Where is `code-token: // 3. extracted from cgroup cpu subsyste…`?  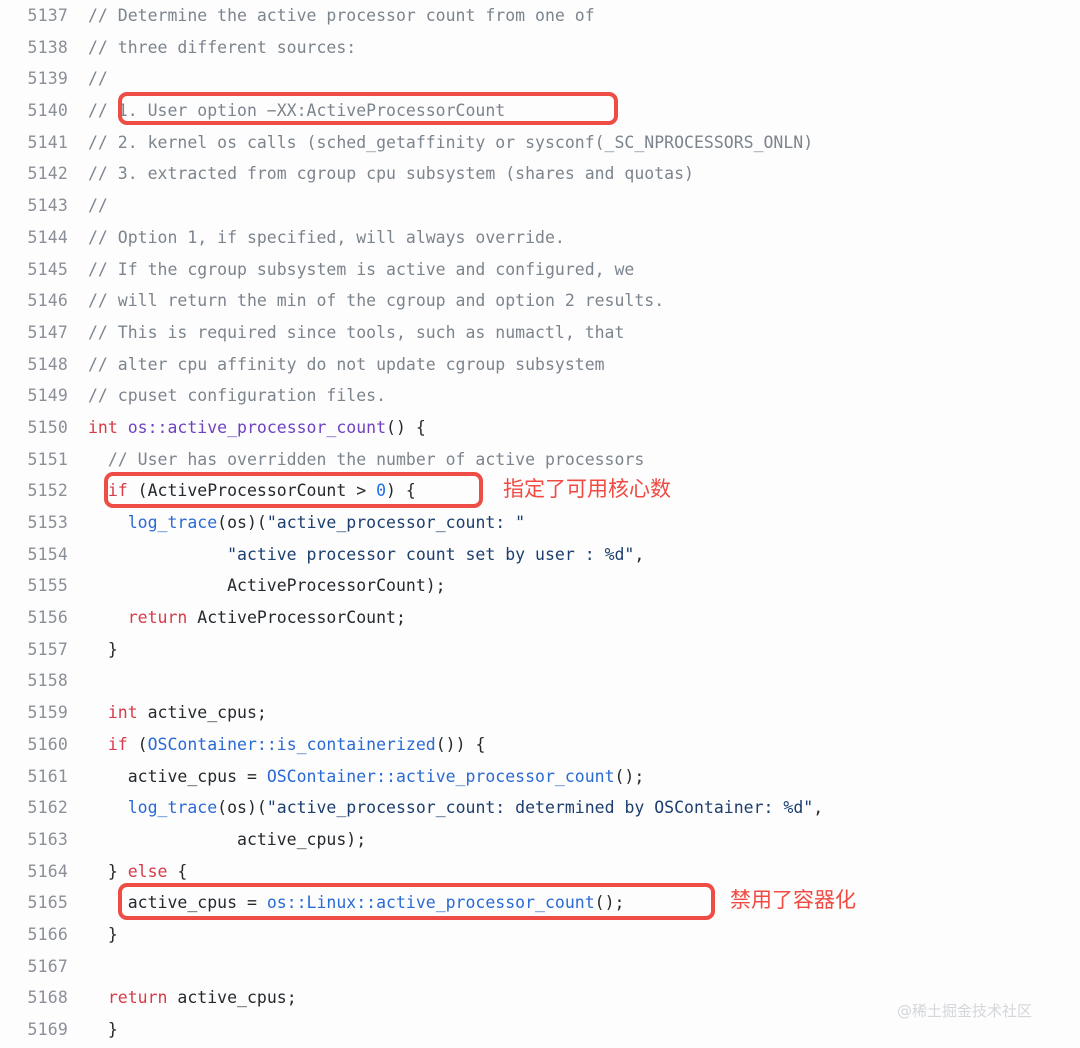 code-token: // 3. extracted from cgroup cpu subsyste… is located at coordinates (391, 174).